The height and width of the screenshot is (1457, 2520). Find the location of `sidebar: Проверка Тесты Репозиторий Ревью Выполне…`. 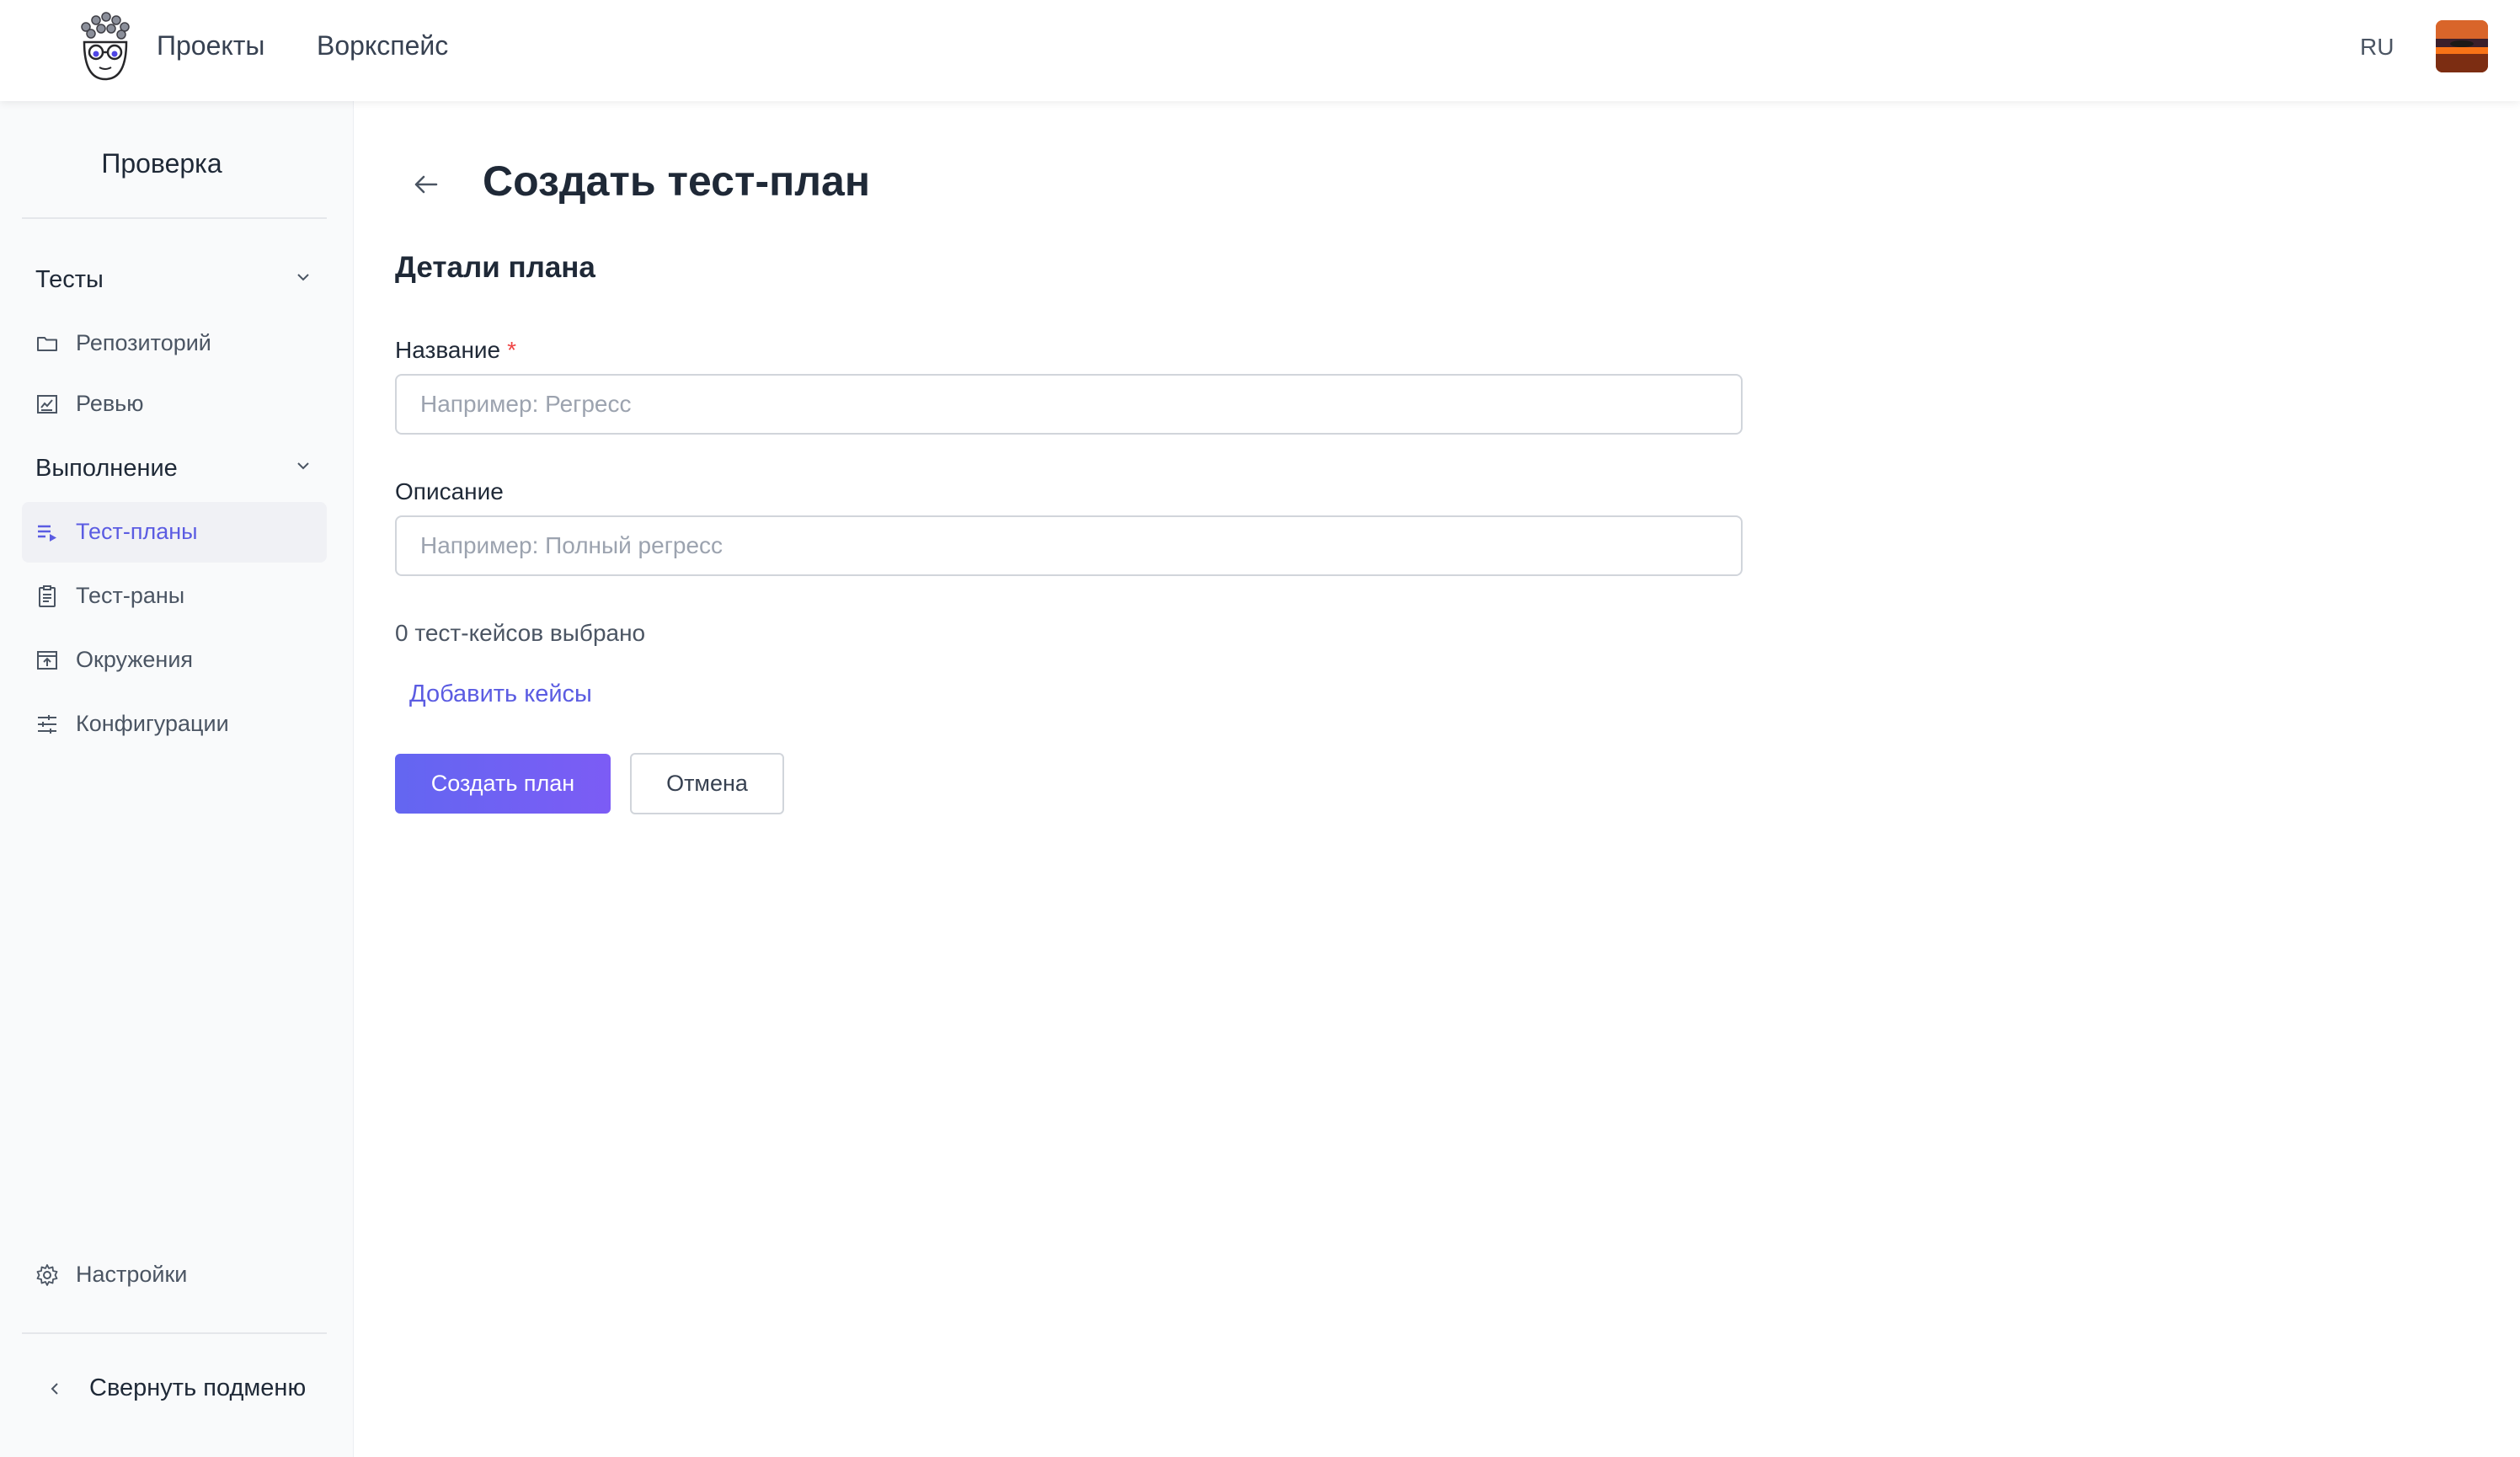

sidebar: Проверка Тесты Репозиторий Ревью Выполне… is located at coordinates (177, 779).